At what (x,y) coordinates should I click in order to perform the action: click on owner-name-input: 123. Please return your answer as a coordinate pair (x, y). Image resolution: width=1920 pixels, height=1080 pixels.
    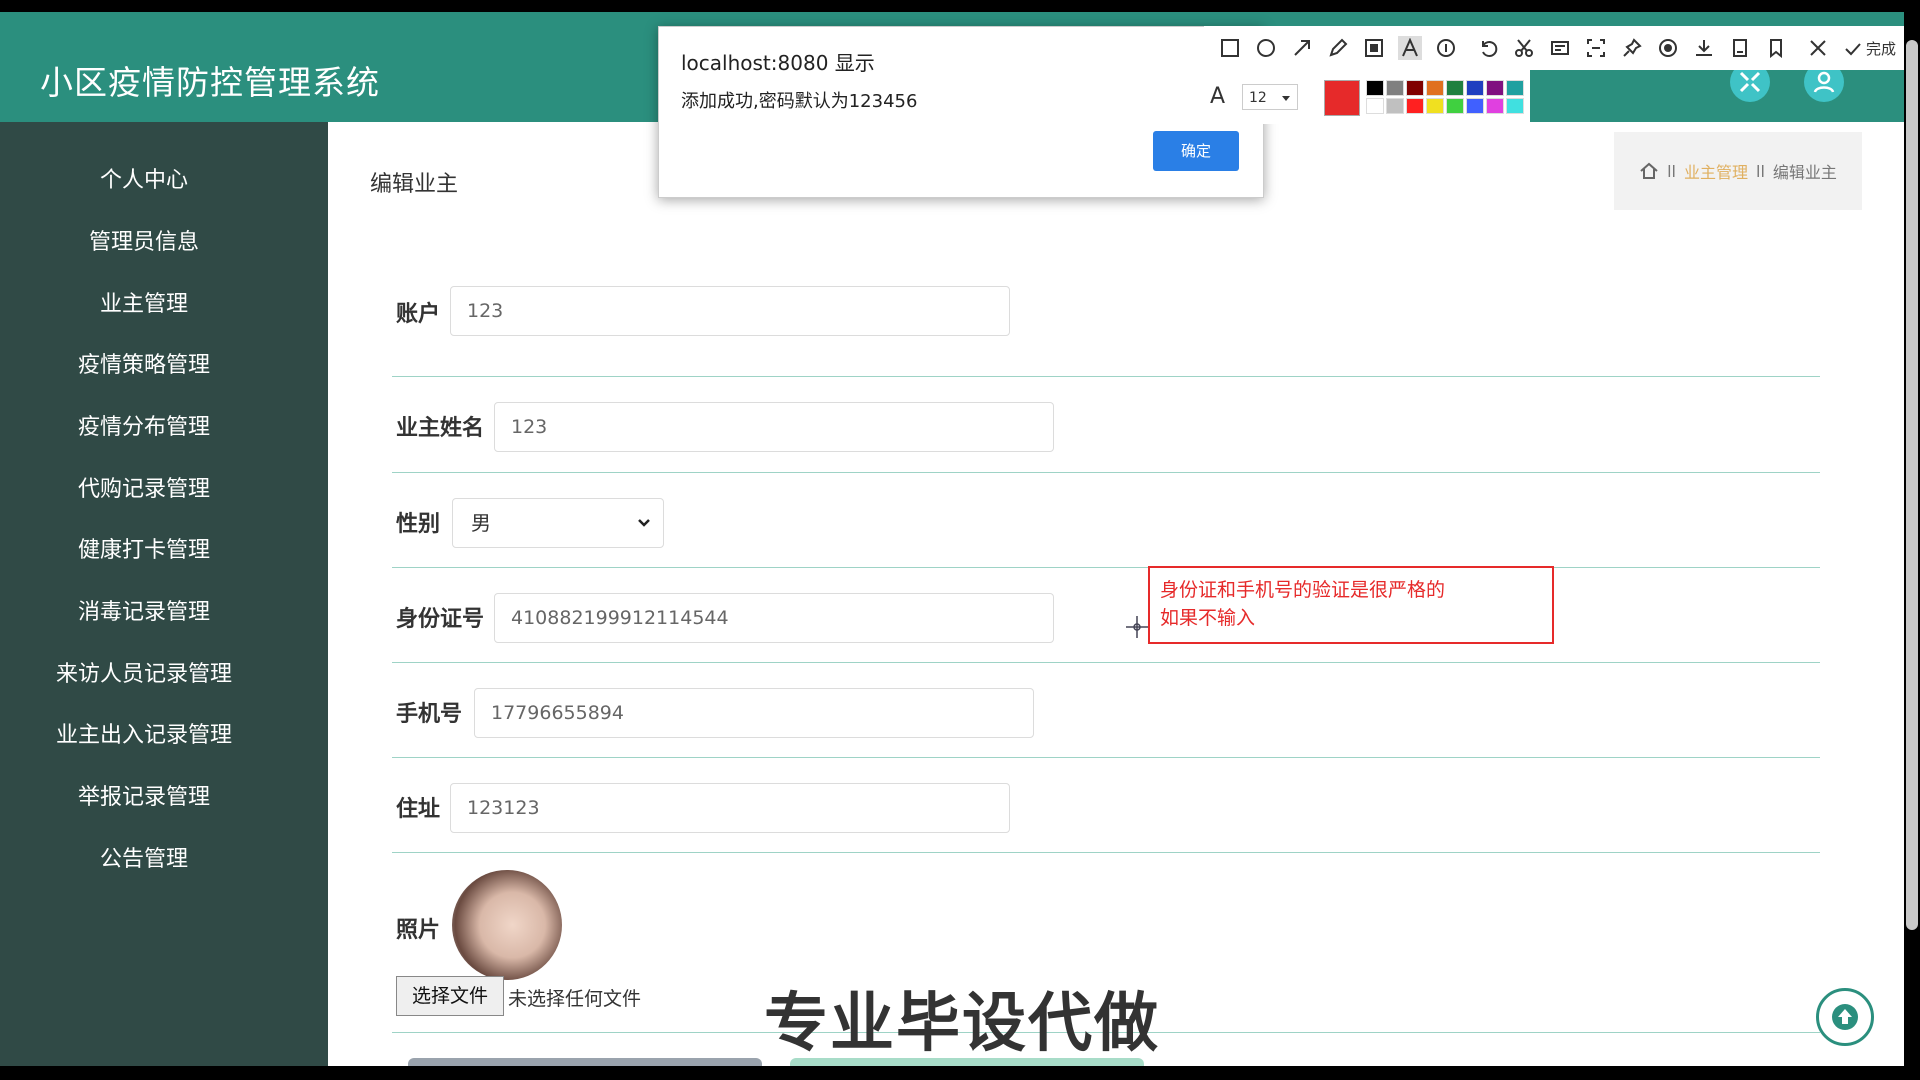
    Looking at the image, I should click on (774, 427).